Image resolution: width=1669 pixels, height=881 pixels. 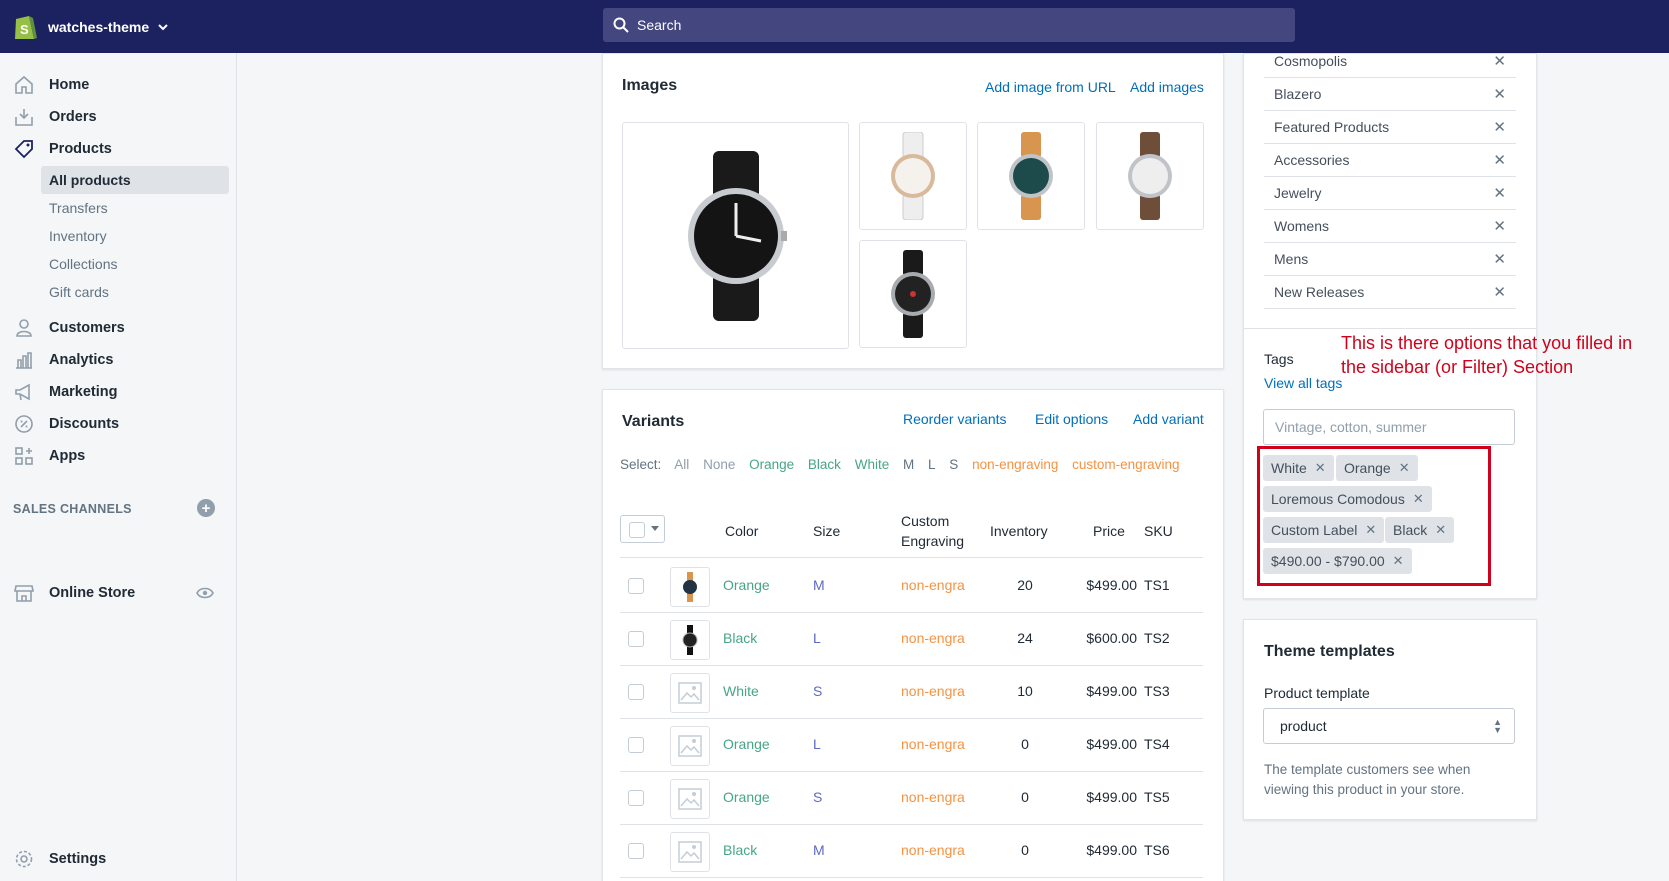 I want to click on nav-customers: Customers, so click(x=118, y=328).